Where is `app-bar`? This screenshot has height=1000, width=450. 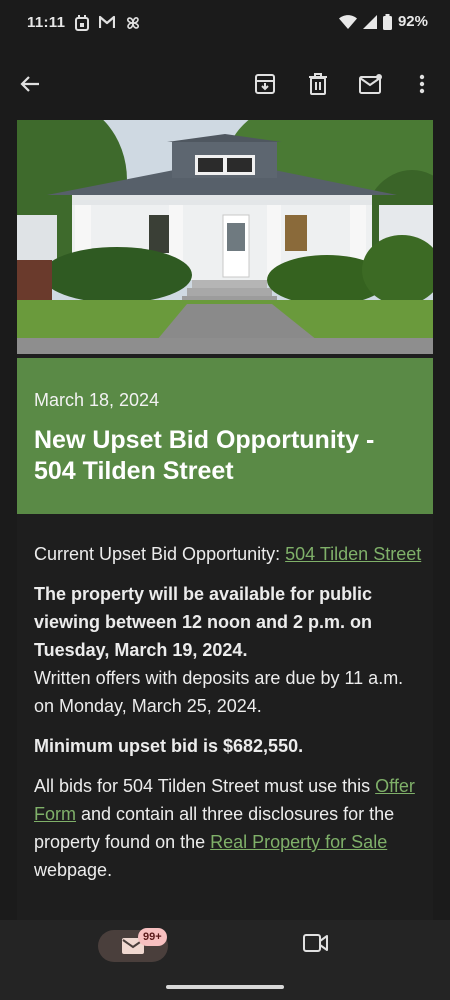 app-bar is located at coordinates (225, 84).